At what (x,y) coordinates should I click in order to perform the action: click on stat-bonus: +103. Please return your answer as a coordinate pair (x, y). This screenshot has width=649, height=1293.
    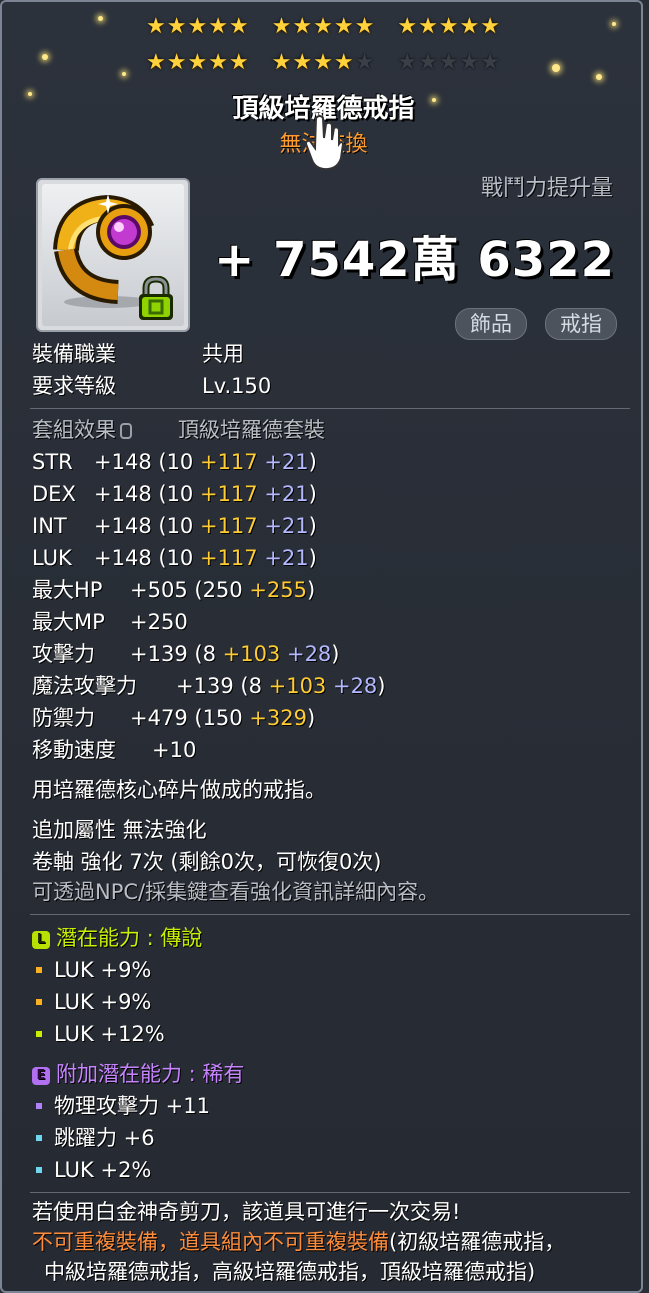
    Looking at the image, I should click on (297, 686).